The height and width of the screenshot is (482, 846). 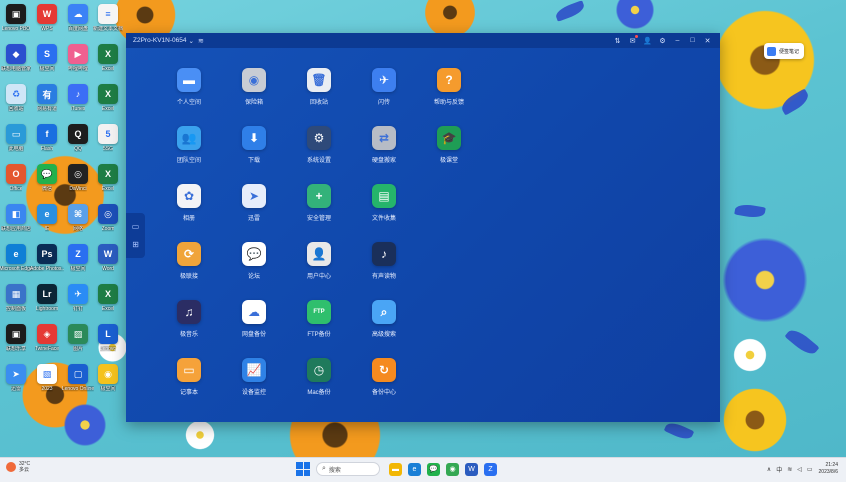 I want to click on zoom-icon: ◎, so click(x=108, y=214).